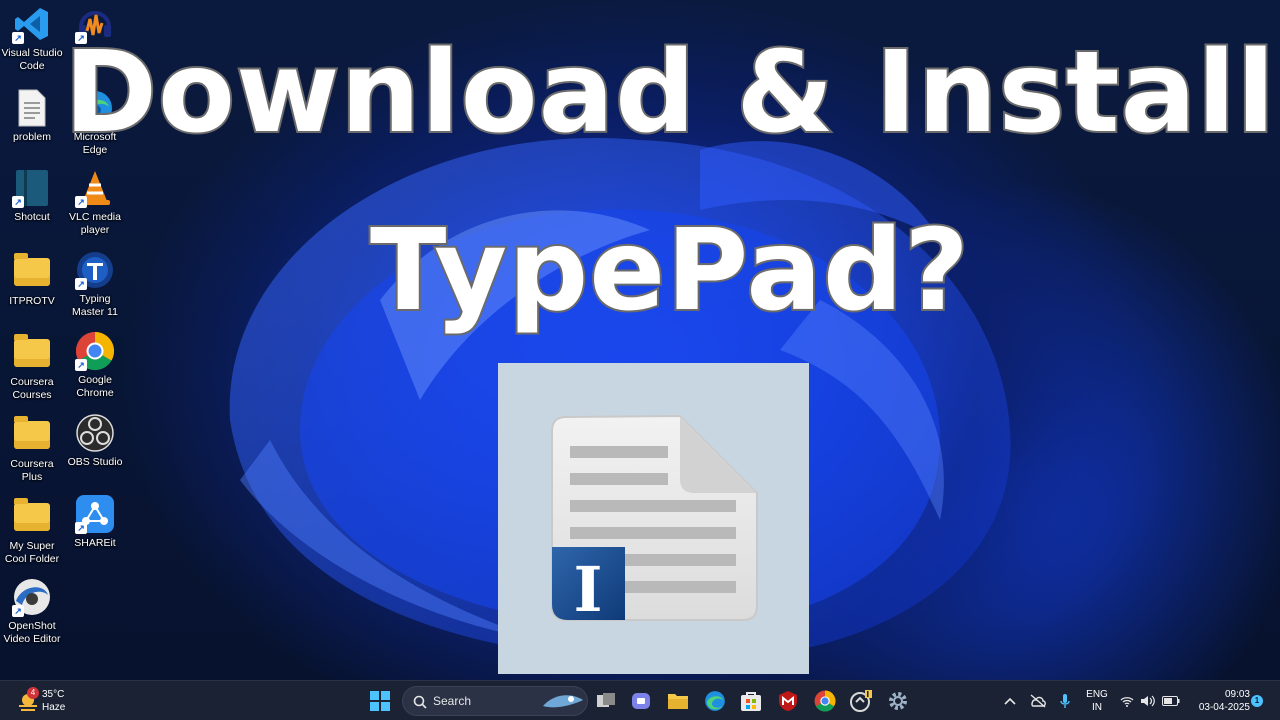  I want to click on taskbar-teams-button, so click(642, 701).